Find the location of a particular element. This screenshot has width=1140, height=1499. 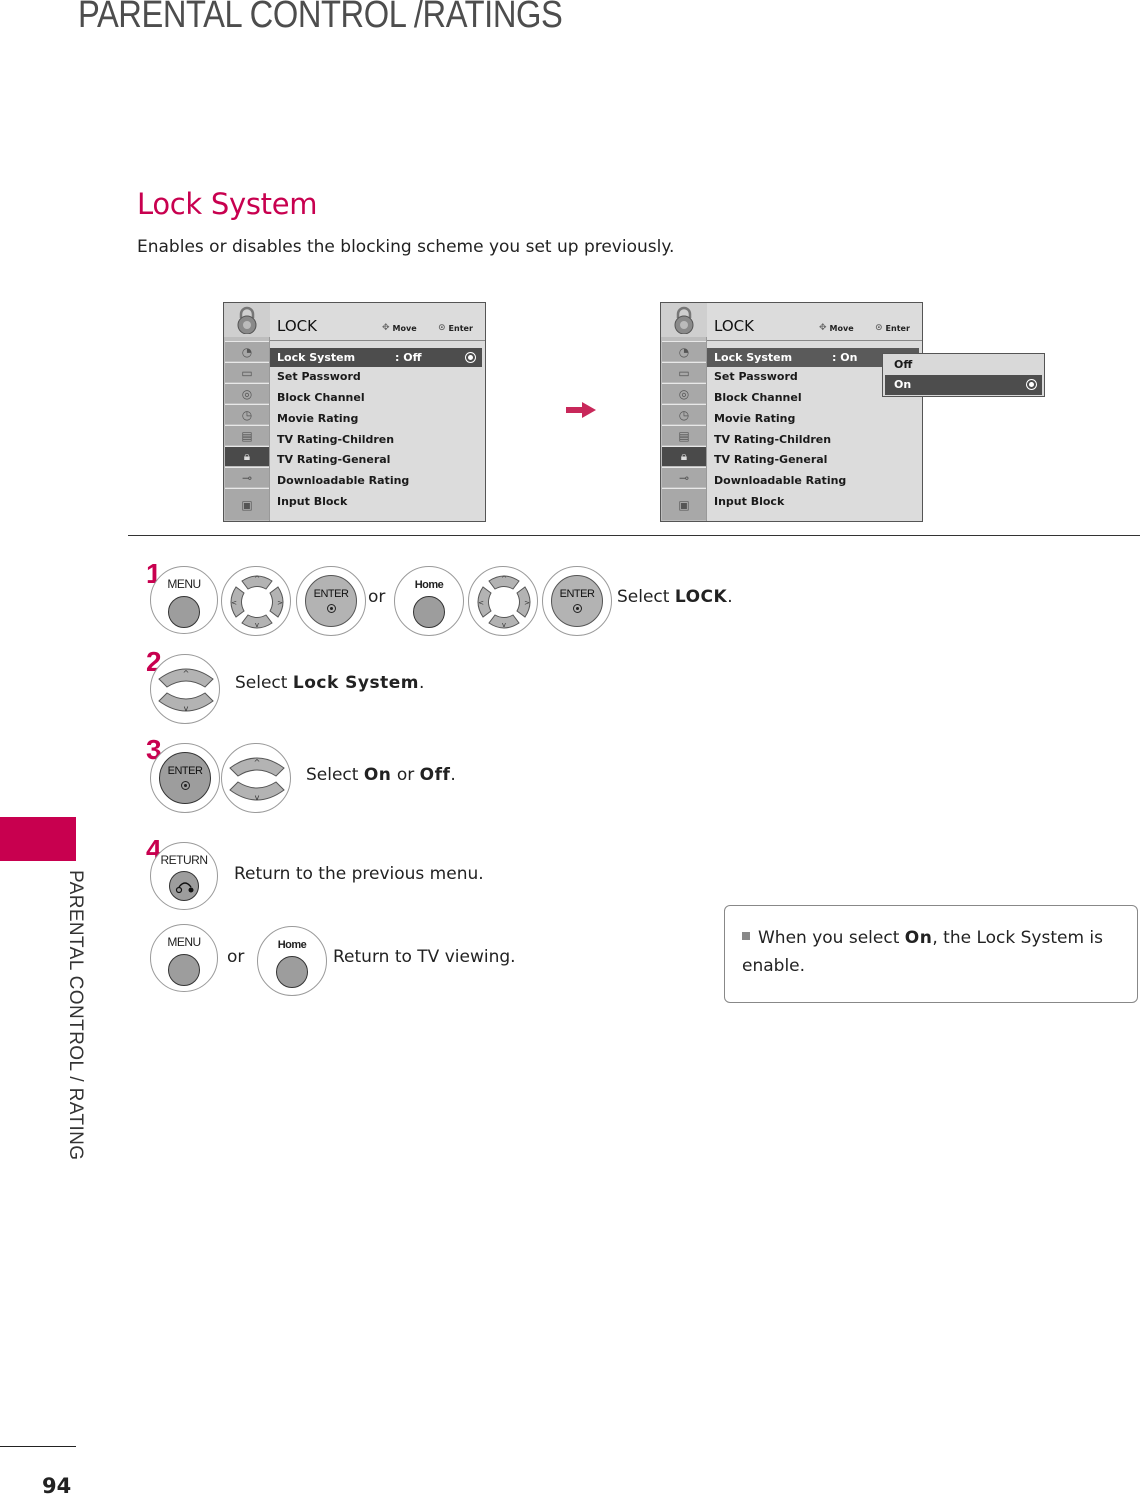

enter-icon: ⊙ is located at coordinates (442, 328).